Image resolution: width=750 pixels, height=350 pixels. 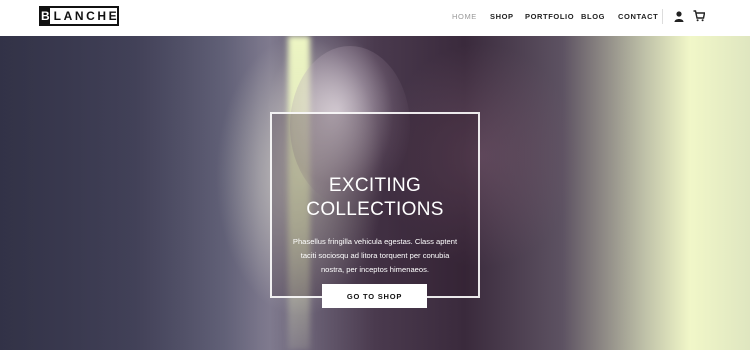 I want to click on hero-title-line1: EXCITING, so click(x=375, y=185).